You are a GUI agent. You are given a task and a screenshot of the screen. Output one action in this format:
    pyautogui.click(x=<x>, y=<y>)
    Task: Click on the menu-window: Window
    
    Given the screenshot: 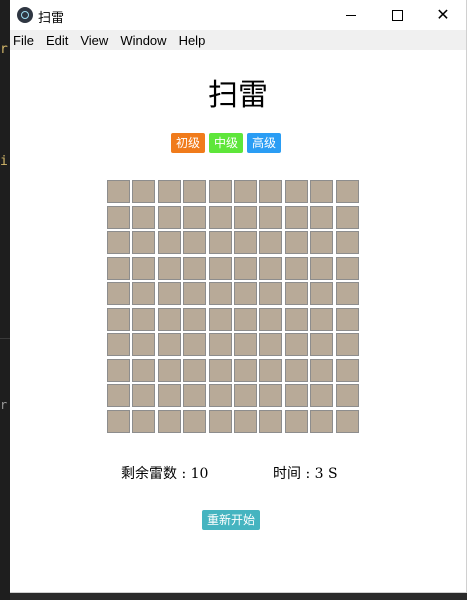 What is the action you would take?
    pyautogui.click(x=143, y=40)
    